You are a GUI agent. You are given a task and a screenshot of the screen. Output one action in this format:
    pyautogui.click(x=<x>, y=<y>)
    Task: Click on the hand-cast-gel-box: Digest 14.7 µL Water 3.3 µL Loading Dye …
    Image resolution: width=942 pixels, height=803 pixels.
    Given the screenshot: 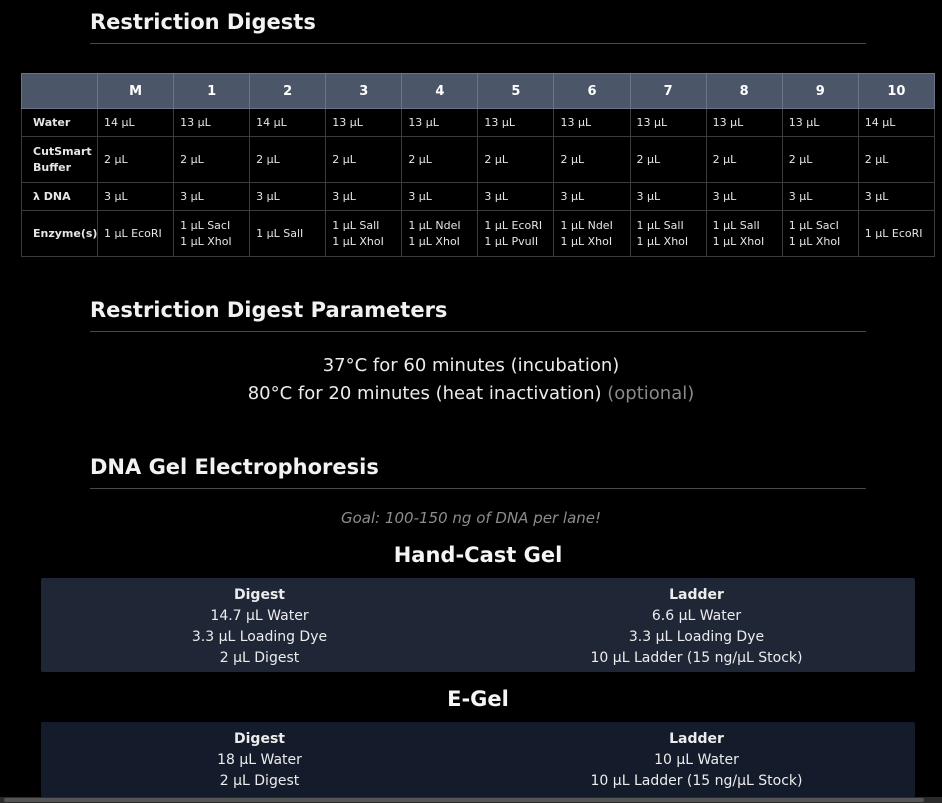 What is the action you would take?
    pyautogui.click(x=478, y=625)
    